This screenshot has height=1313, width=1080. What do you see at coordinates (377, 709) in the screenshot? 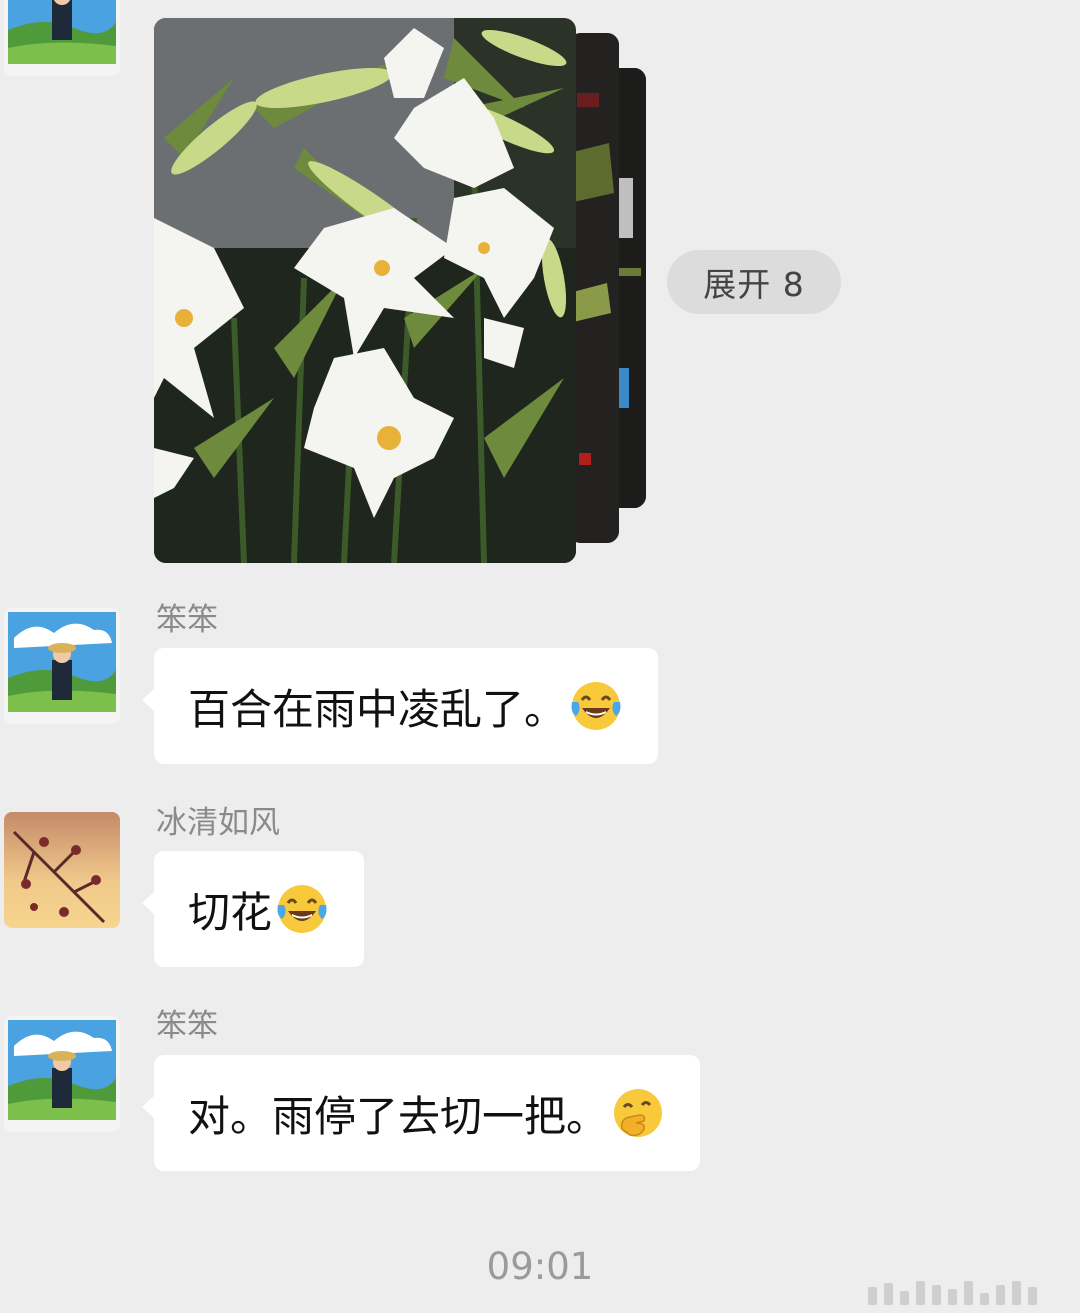
I see `message-text: 百合在雨中凌乱了。` at bounding box center [377, 709].